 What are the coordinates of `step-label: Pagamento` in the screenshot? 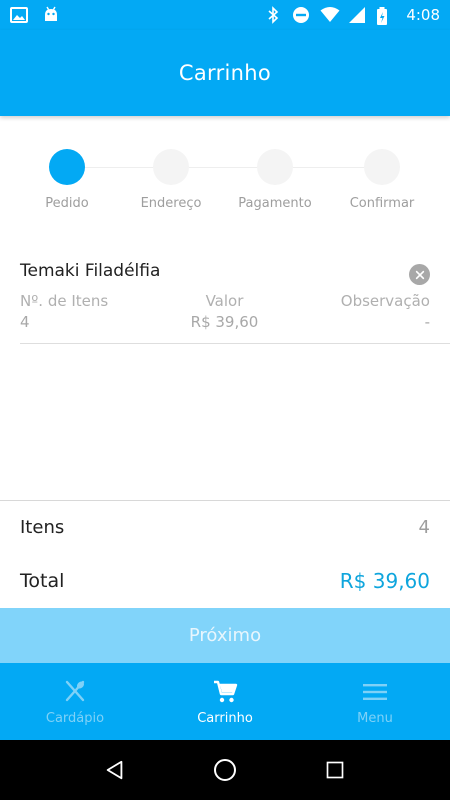 It's located at (275, 203).